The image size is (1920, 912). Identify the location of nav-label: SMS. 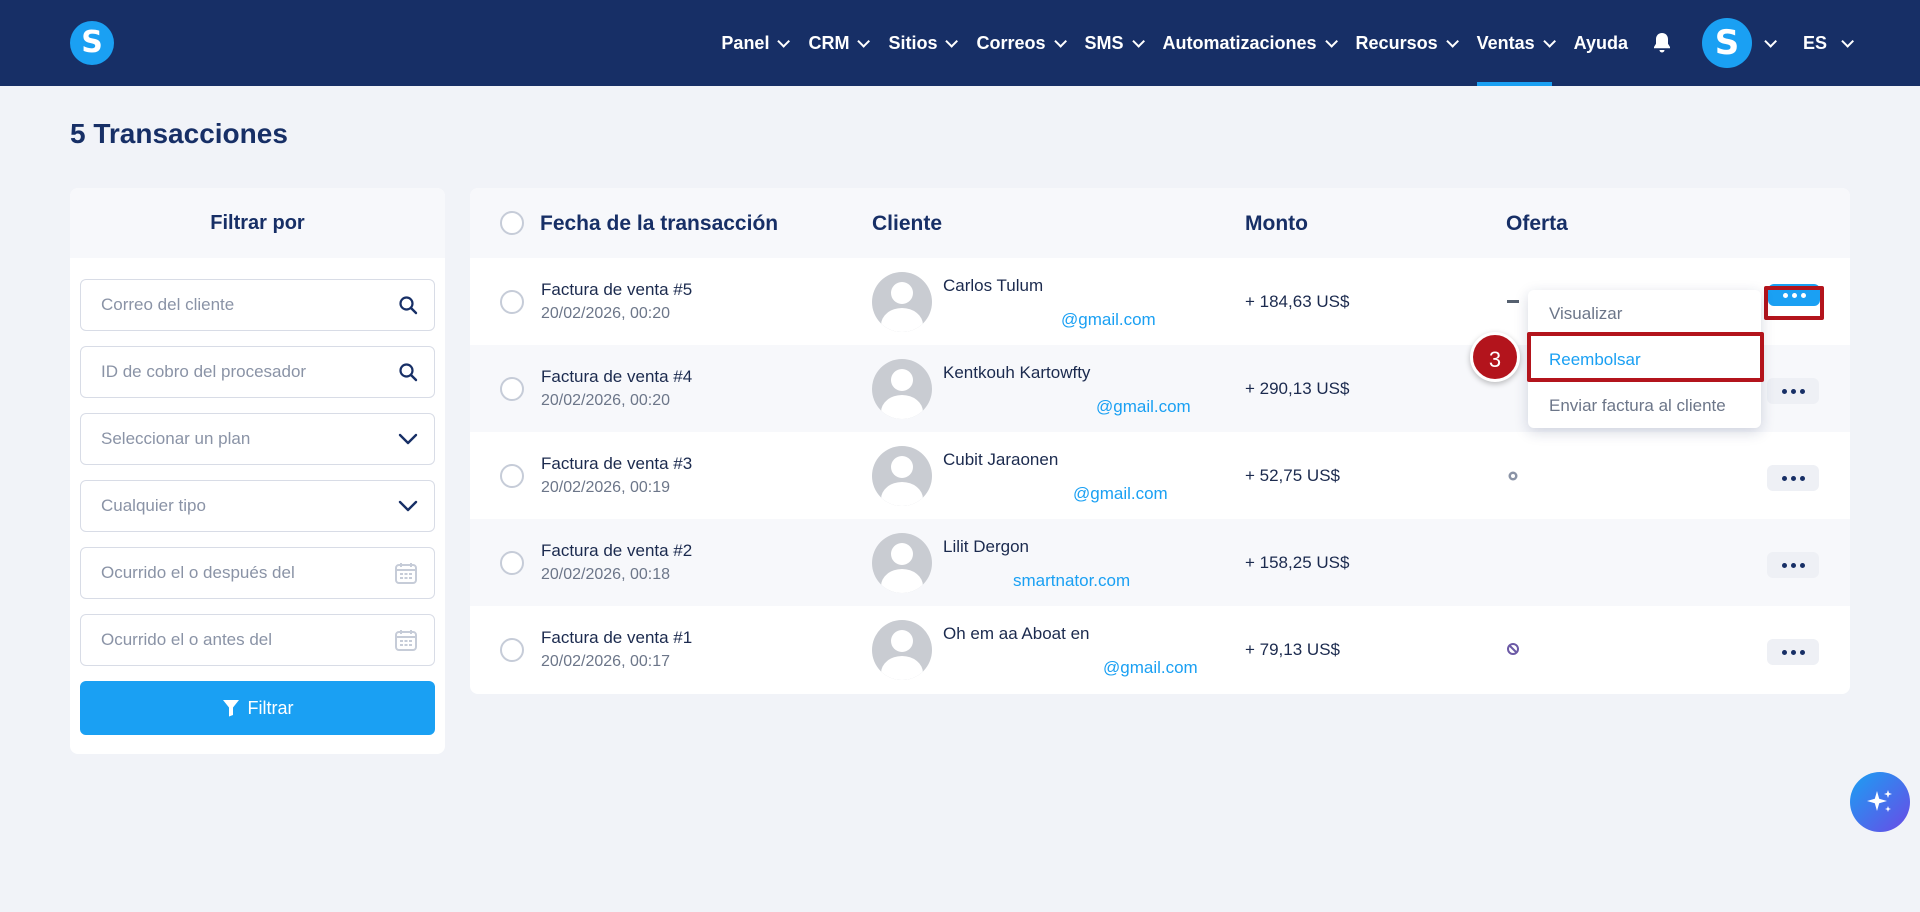
(1104, 42).